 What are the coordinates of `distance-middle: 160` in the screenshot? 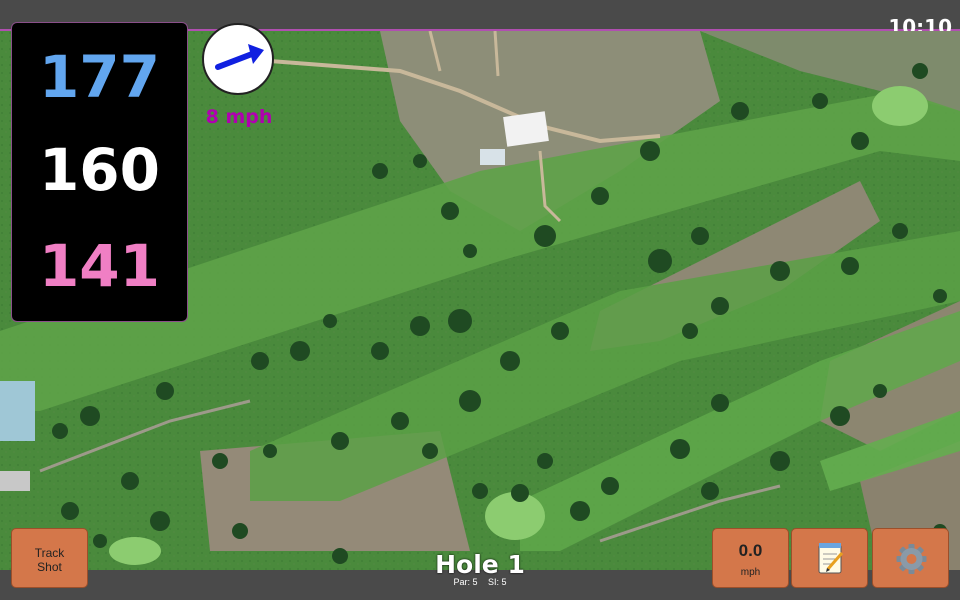 It's located at (99, 170).